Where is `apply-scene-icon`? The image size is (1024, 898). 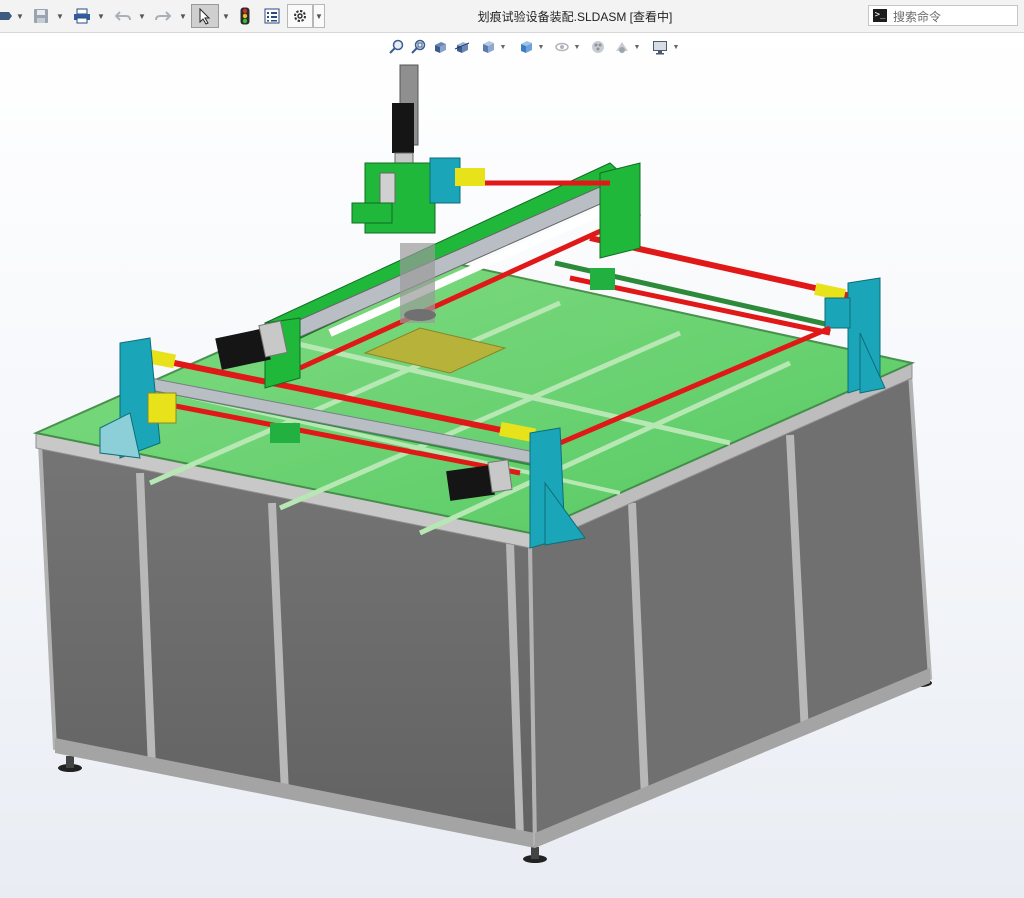
apply-scene-icon is located at coordinates (622, 47).